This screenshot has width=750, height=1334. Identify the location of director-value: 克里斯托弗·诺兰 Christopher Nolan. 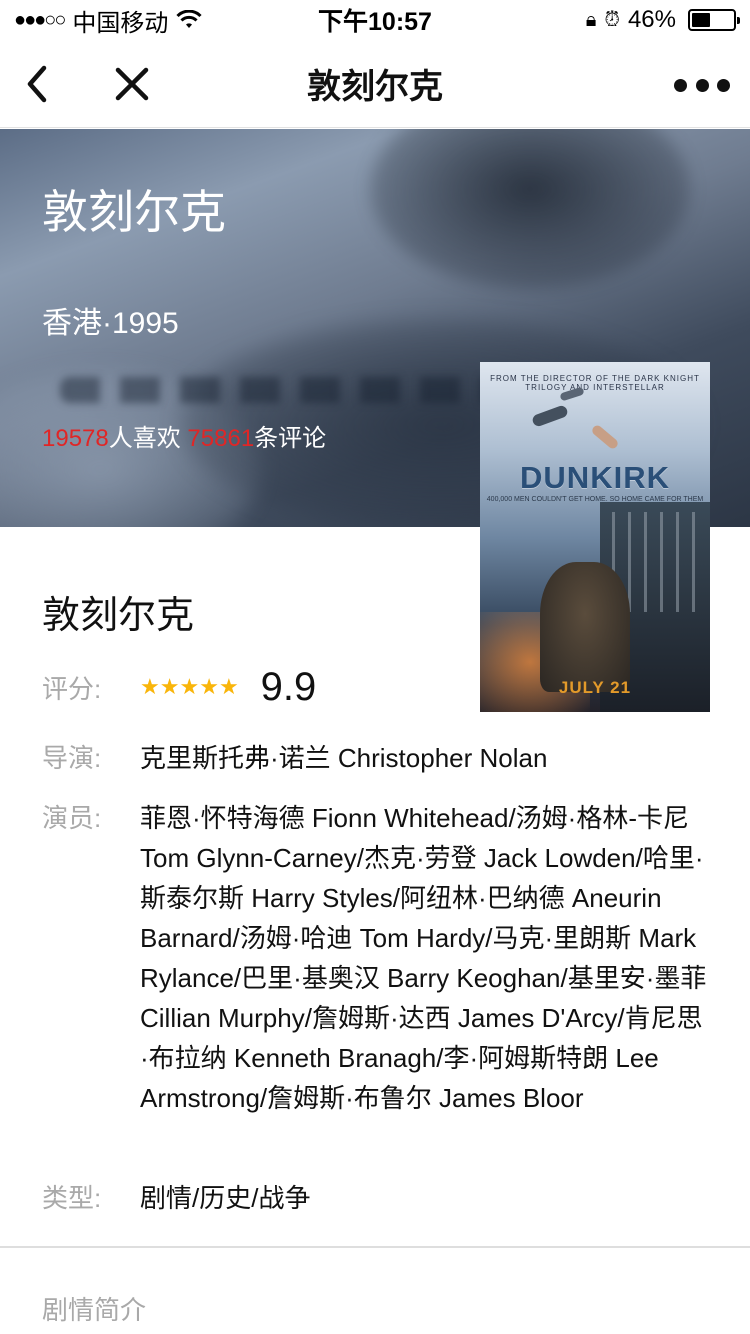
(344, 758).